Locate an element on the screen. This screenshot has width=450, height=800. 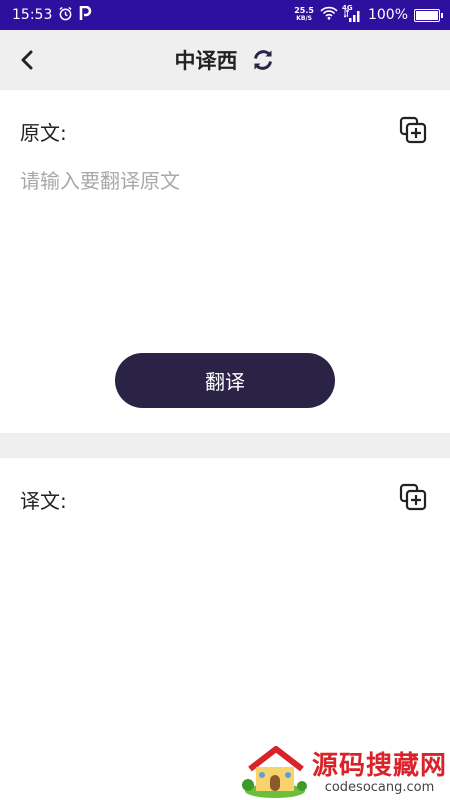
status-left: 15:53 is located at coordinates (52, 15).